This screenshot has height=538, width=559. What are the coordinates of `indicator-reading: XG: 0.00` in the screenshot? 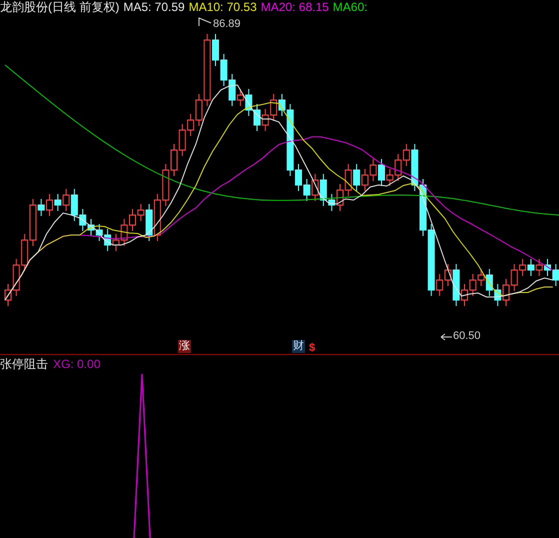 It's located at (76, 364).